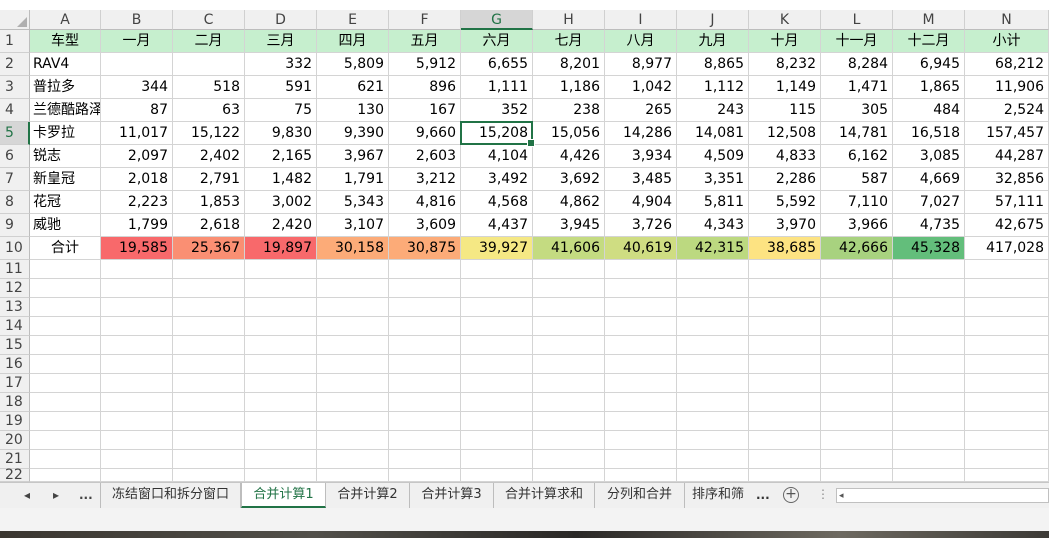 Image resolution: width=1049 pixels, height=538 pixels. I want to click on data-cell: 4,343, so click(713, 225).